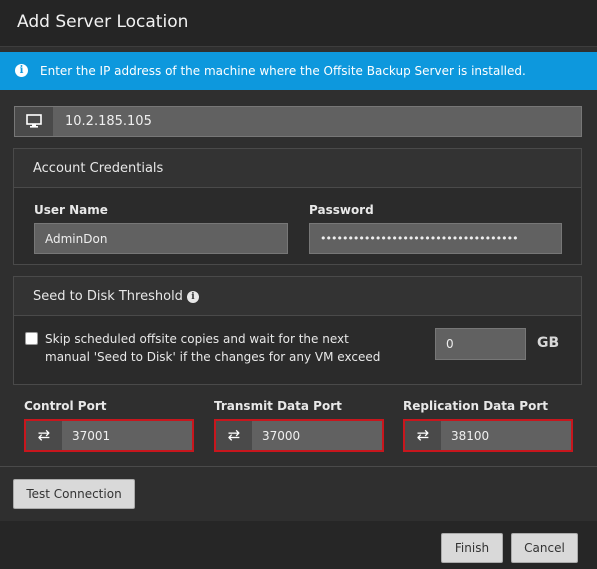  Describe the element at coordinates (472, 548) in the screenshot. I see `finish-button: Finish` at that location.